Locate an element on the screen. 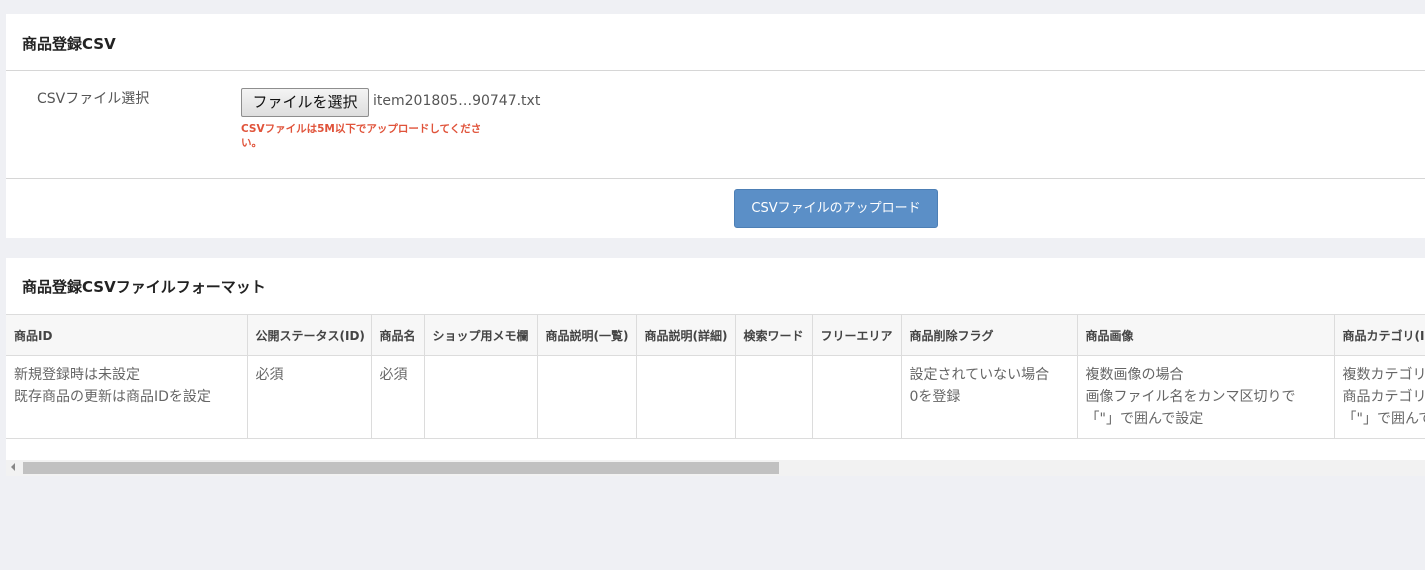 This screenshot has height=570, width=1425. table-cell: 複数画像の場合画像ファイル名をカンマ区切りで 「"」で囲んで設定 is located at coordinates (1205, 397).